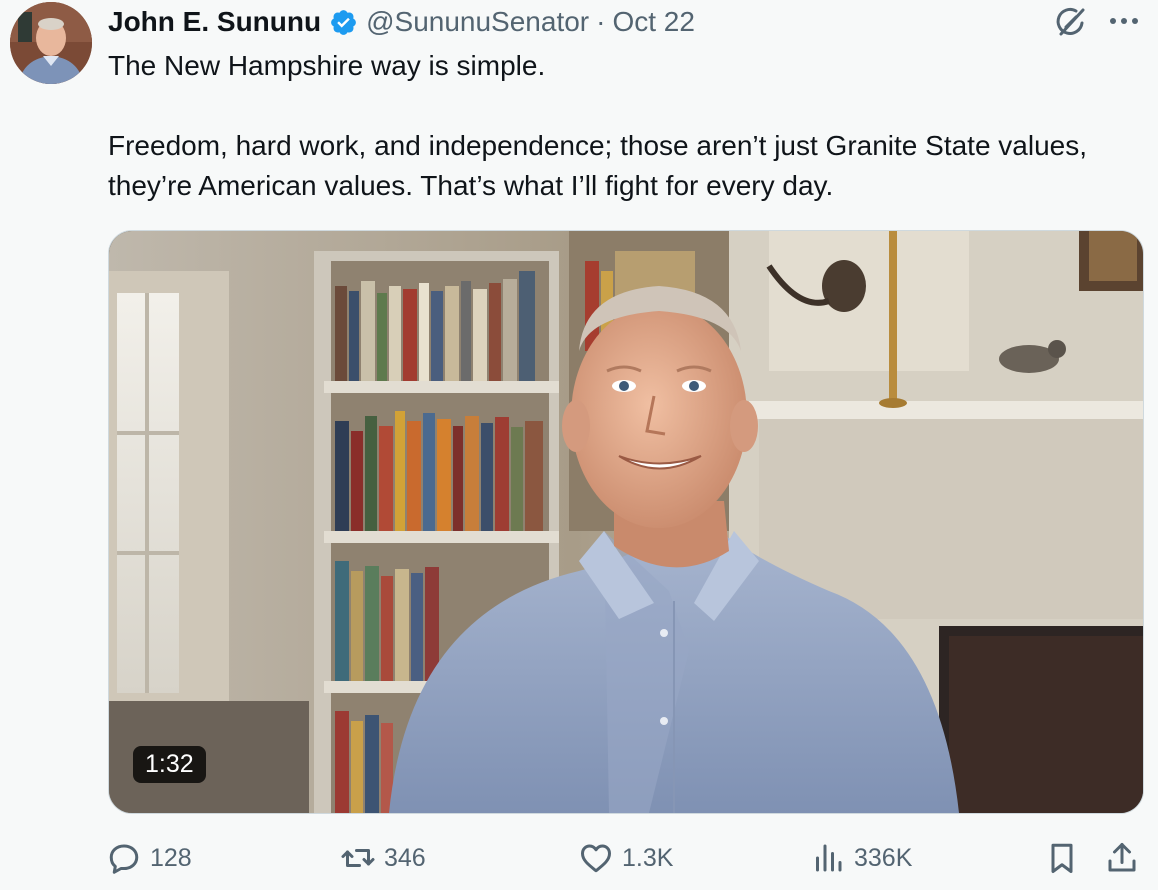 This screenshot has height=890, width=1158. Describe the element at coordinates (149, 858) in the screenshot. I see `reply-button: 128` at that location.